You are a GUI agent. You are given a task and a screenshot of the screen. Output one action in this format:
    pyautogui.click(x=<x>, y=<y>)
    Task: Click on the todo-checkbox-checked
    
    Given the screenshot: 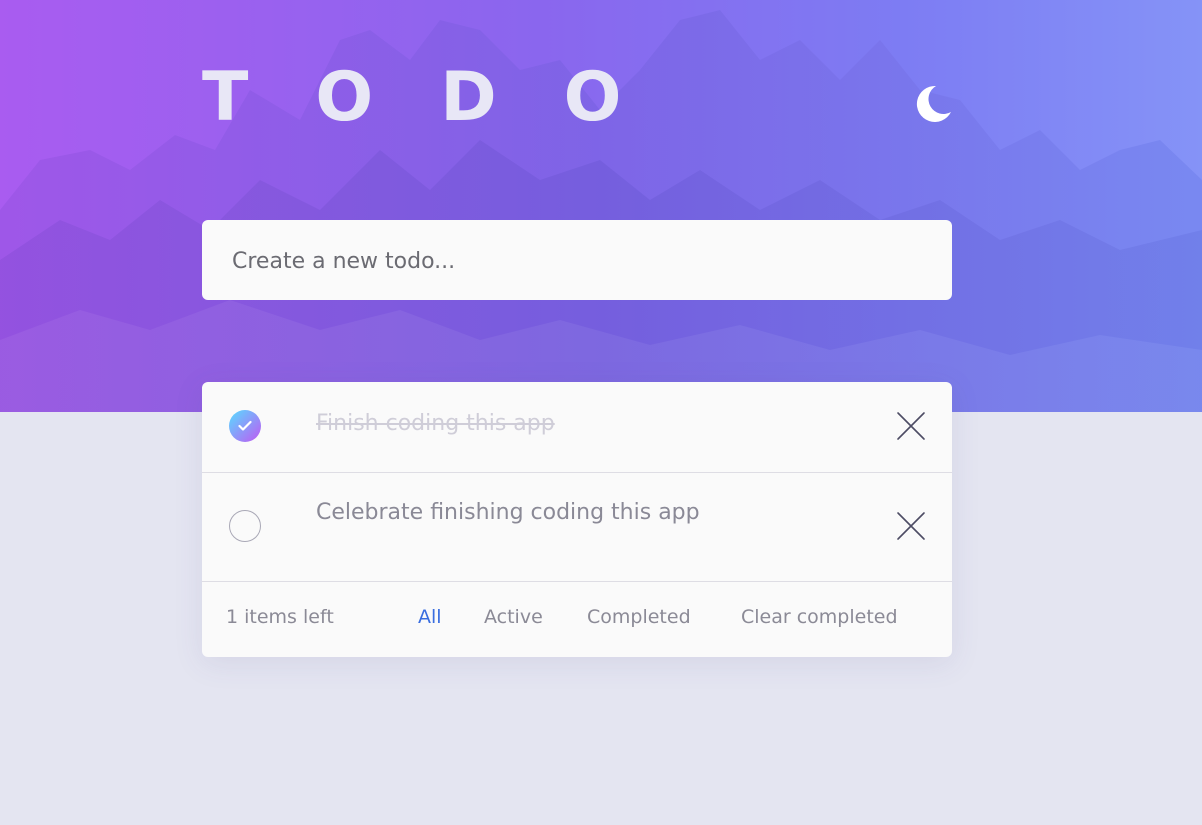 What is the action you would take?
    pyautogui.click(x=245, y=426)
    